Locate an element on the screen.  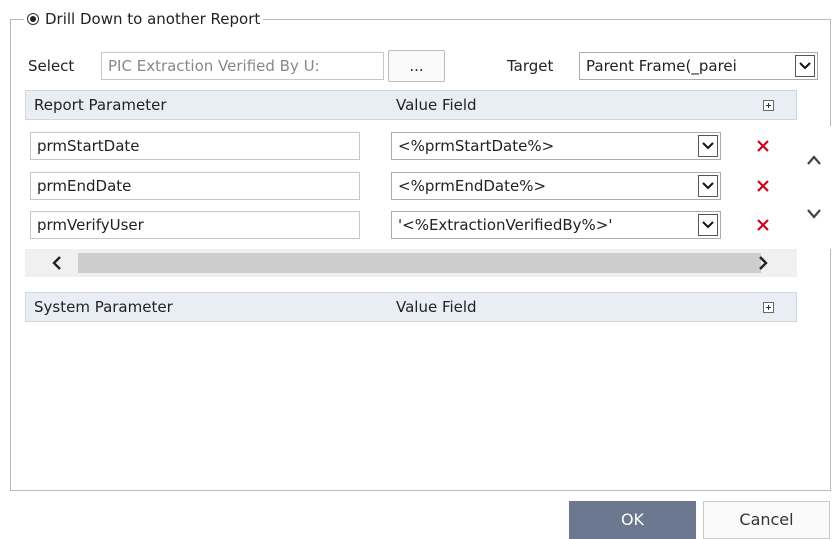
param-name-input: prmEndDate is located at coordinates (195, 186).